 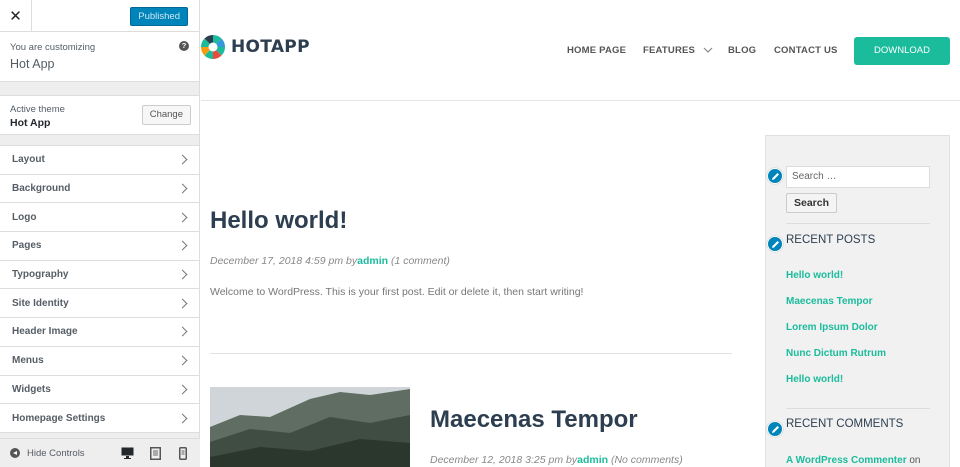 What do you see at coordinates (647, 460) in the screenshot?
I see `post-comments-link: (No comments)` at bounding box center [647, 460].